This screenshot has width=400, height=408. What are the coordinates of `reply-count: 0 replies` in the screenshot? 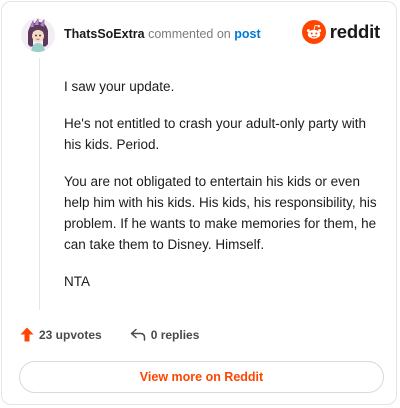 It's located at (175, 334).